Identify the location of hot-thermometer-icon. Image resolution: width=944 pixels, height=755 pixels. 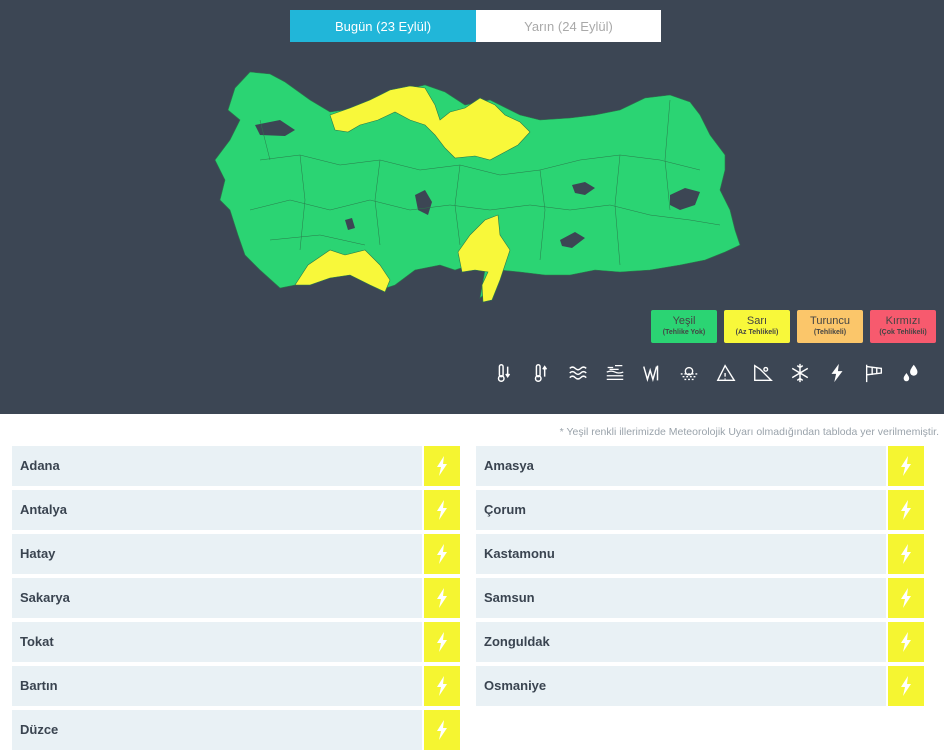
(541, 373).